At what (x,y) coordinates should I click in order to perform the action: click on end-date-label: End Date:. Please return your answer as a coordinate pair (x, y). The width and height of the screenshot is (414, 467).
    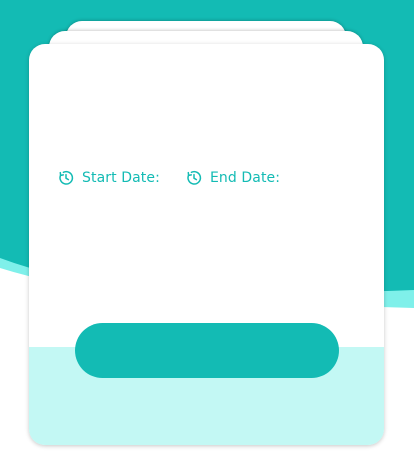
    Looking at the image, I should click on (245, 178).